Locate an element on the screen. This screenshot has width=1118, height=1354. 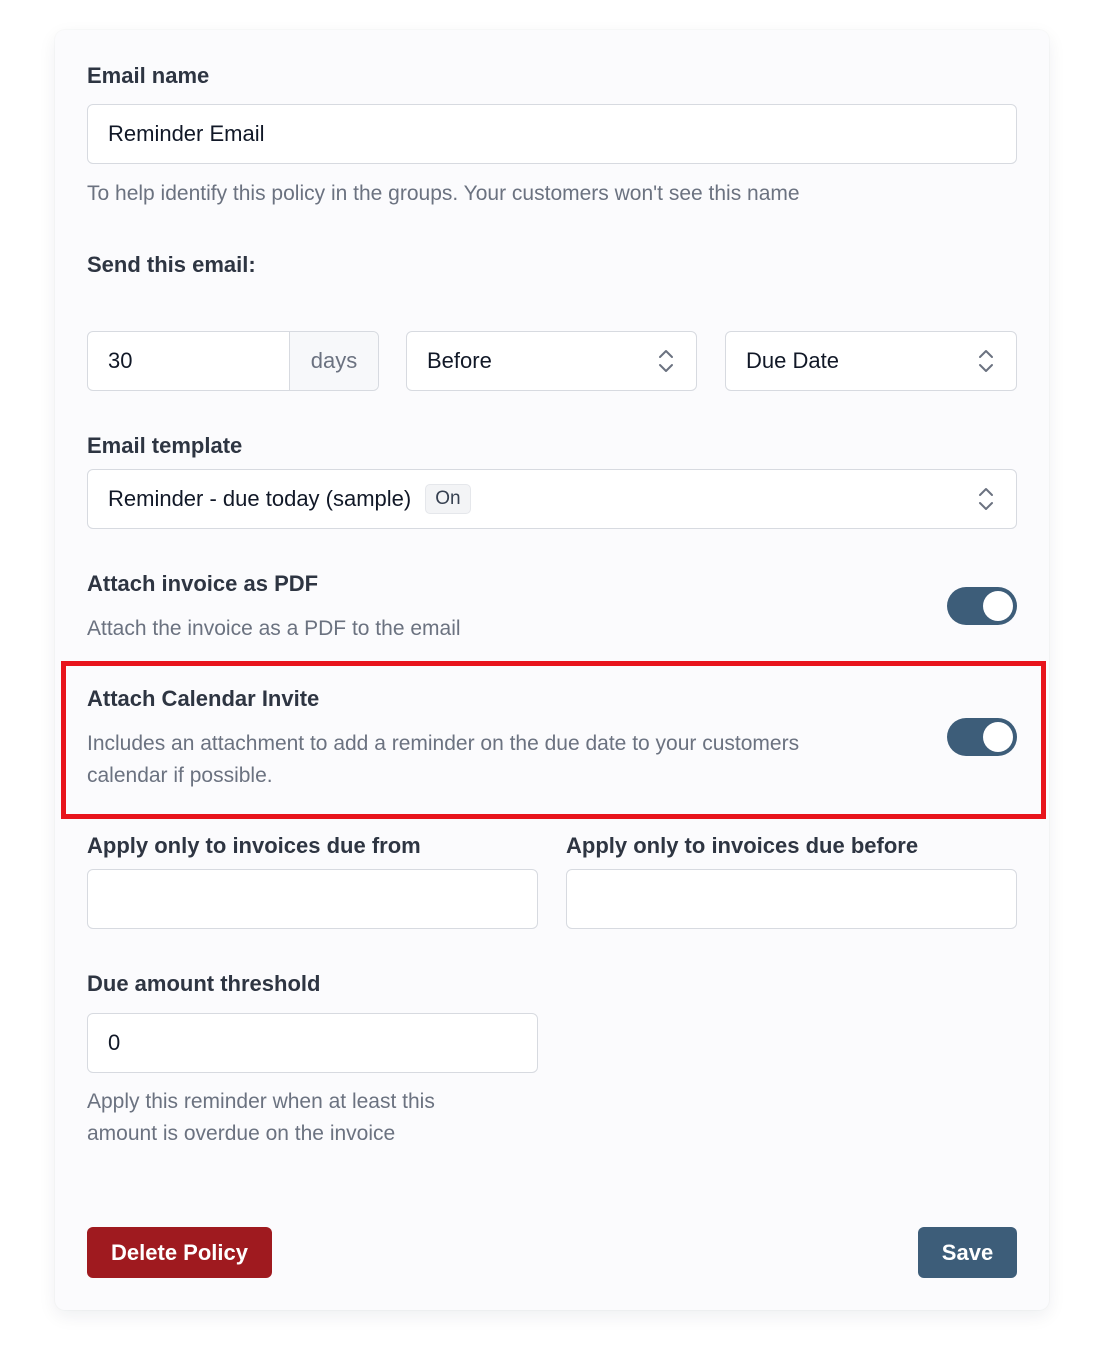
attach-calendar-label: Attach Calendar Invite is located at coordinates (203, 698).